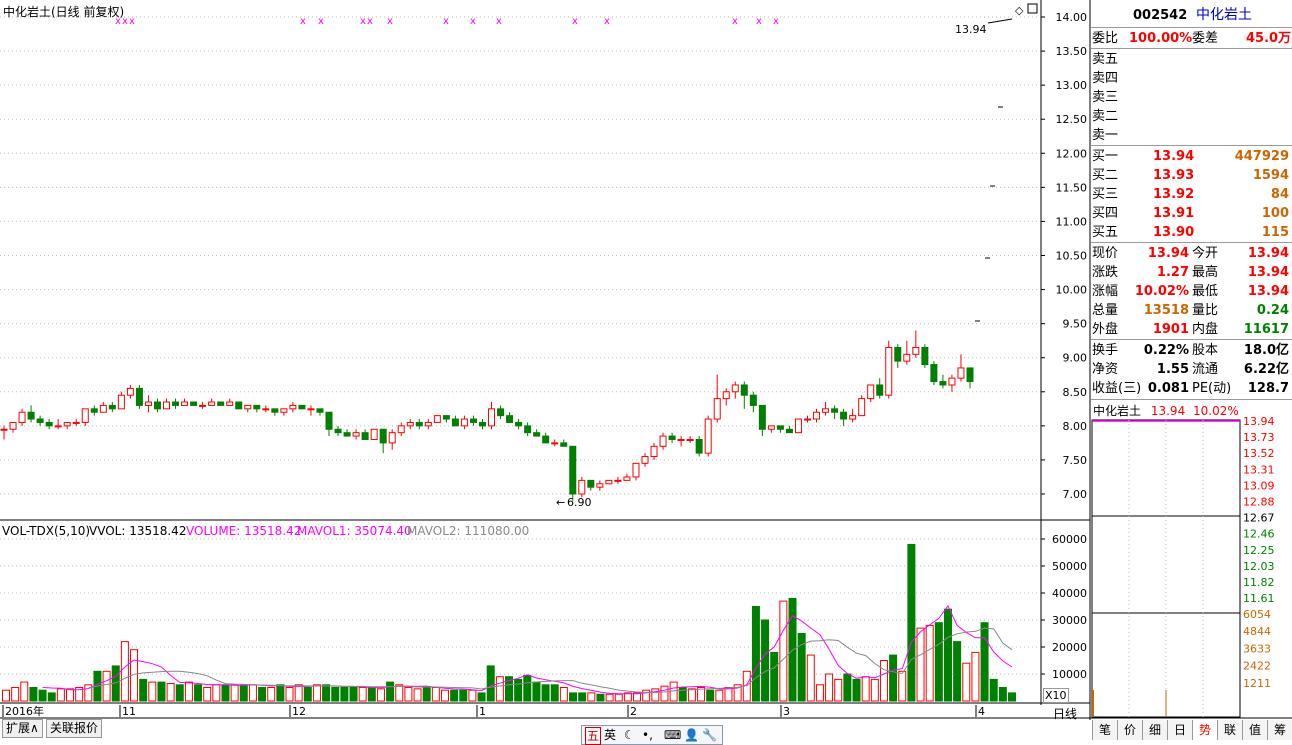 The height and width of the screenshot is (745, 1292). What do you see at coordinates (22, 728) in the screenshot?
I see `expand-tab: 扩展∧` at bounding box center [22, 728].